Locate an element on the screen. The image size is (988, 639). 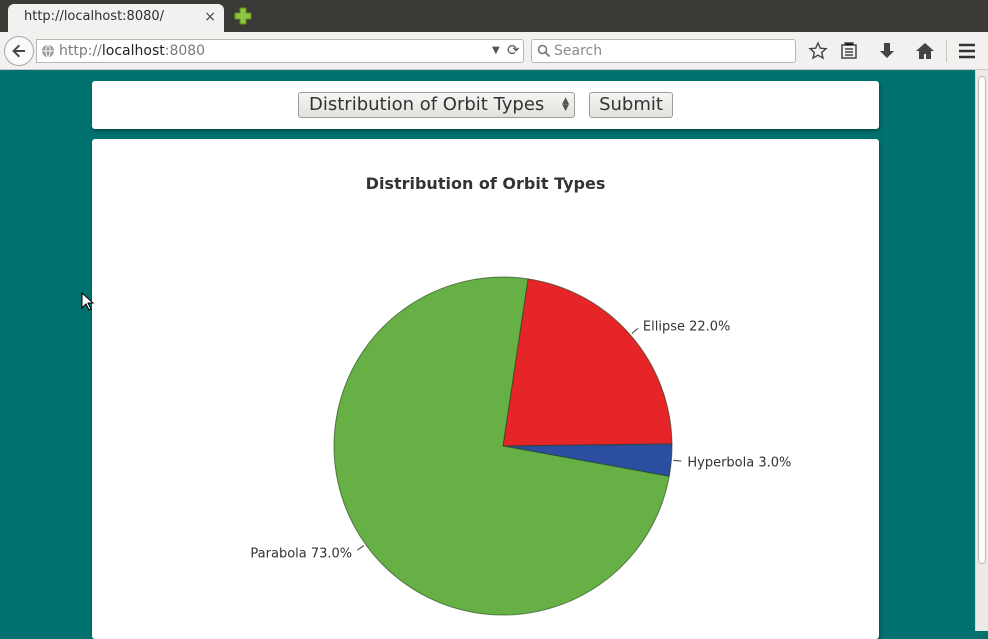
search-input: Search is located at coordinates (663, 51).